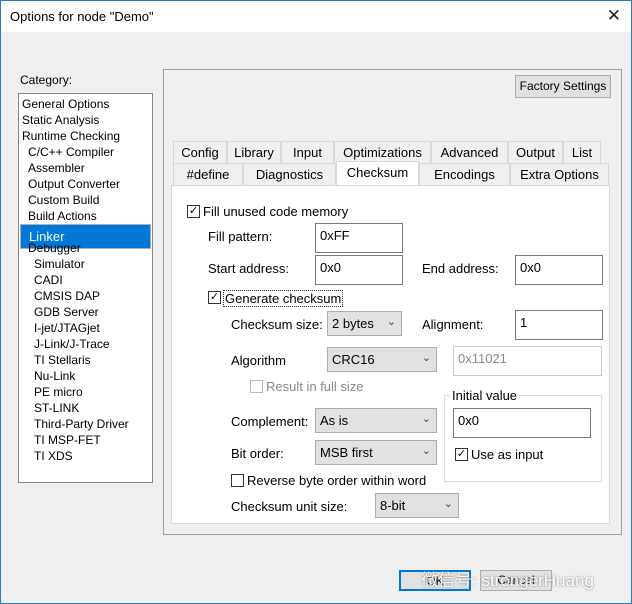  What do you see at coordinates (85, 344) in the screenshot?
I see `category-item: J-Link/J-Trace` at bounding box center [85, 344].